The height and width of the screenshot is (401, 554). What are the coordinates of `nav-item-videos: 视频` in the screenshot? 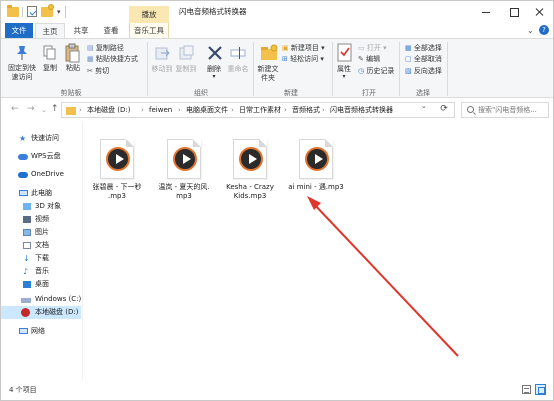 It's located at (41, 219).